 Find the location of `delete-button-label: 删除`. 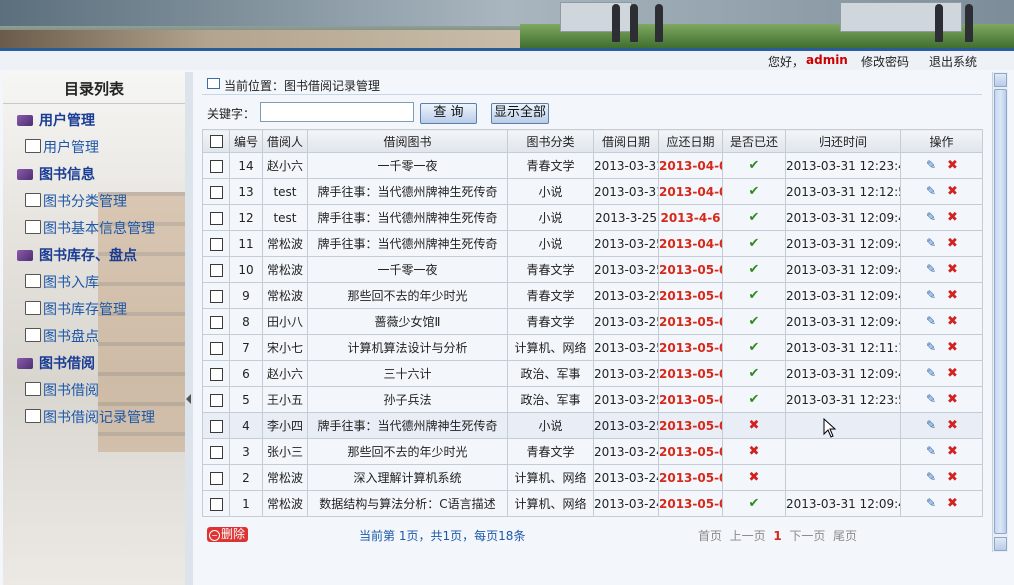

delete-button-label: 删除 is located at coordinates (233, 534).